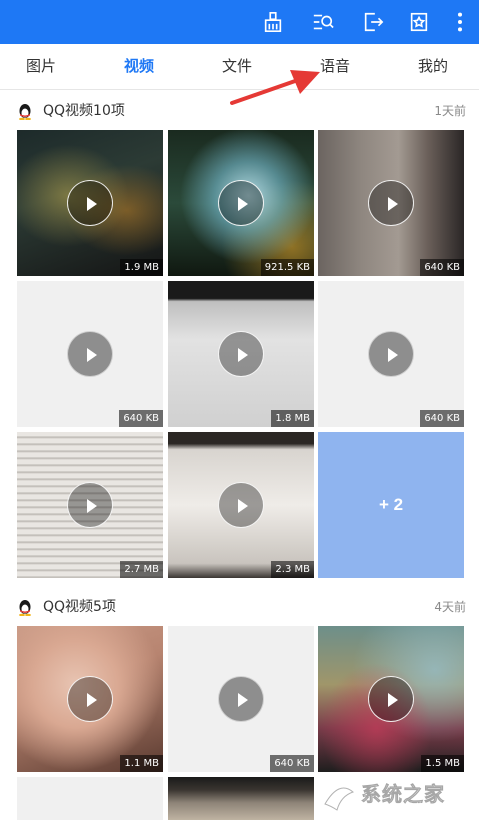 The height and width of the screenshot is (820, 479). What do you see at coordinates (239, 111) in the screenshot?
I see `section-header: QQ视频10项 1天前` at bounding box center [239, 111].